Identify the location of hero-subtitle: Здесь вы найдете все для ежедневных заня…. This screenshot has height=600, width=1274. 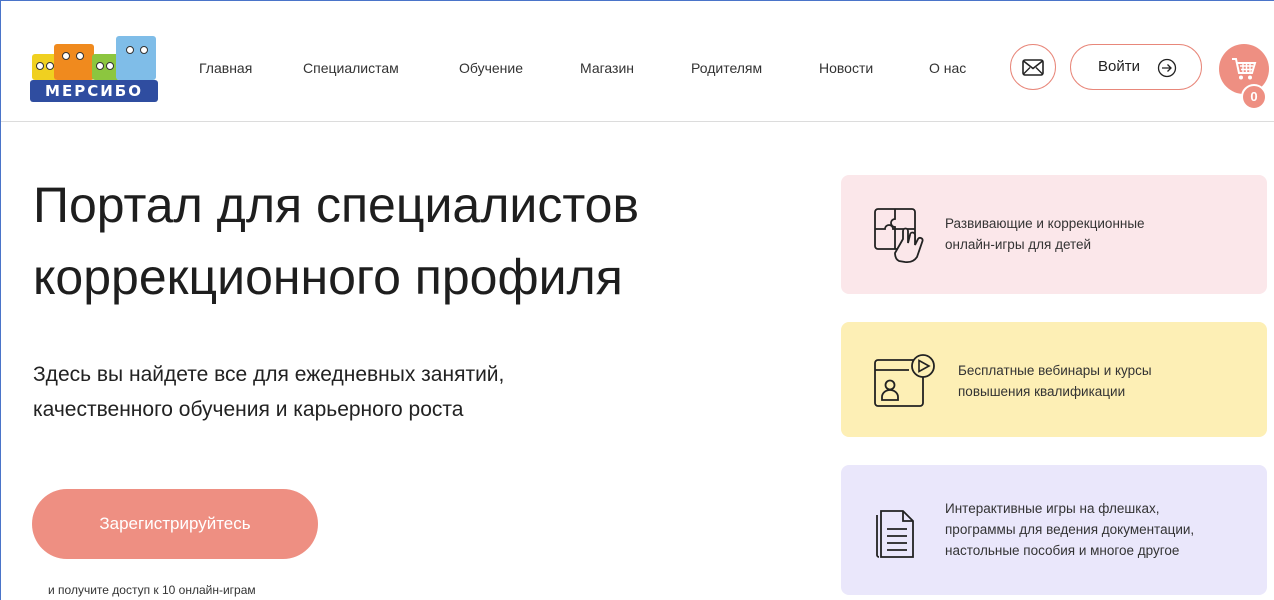
(373, 392).